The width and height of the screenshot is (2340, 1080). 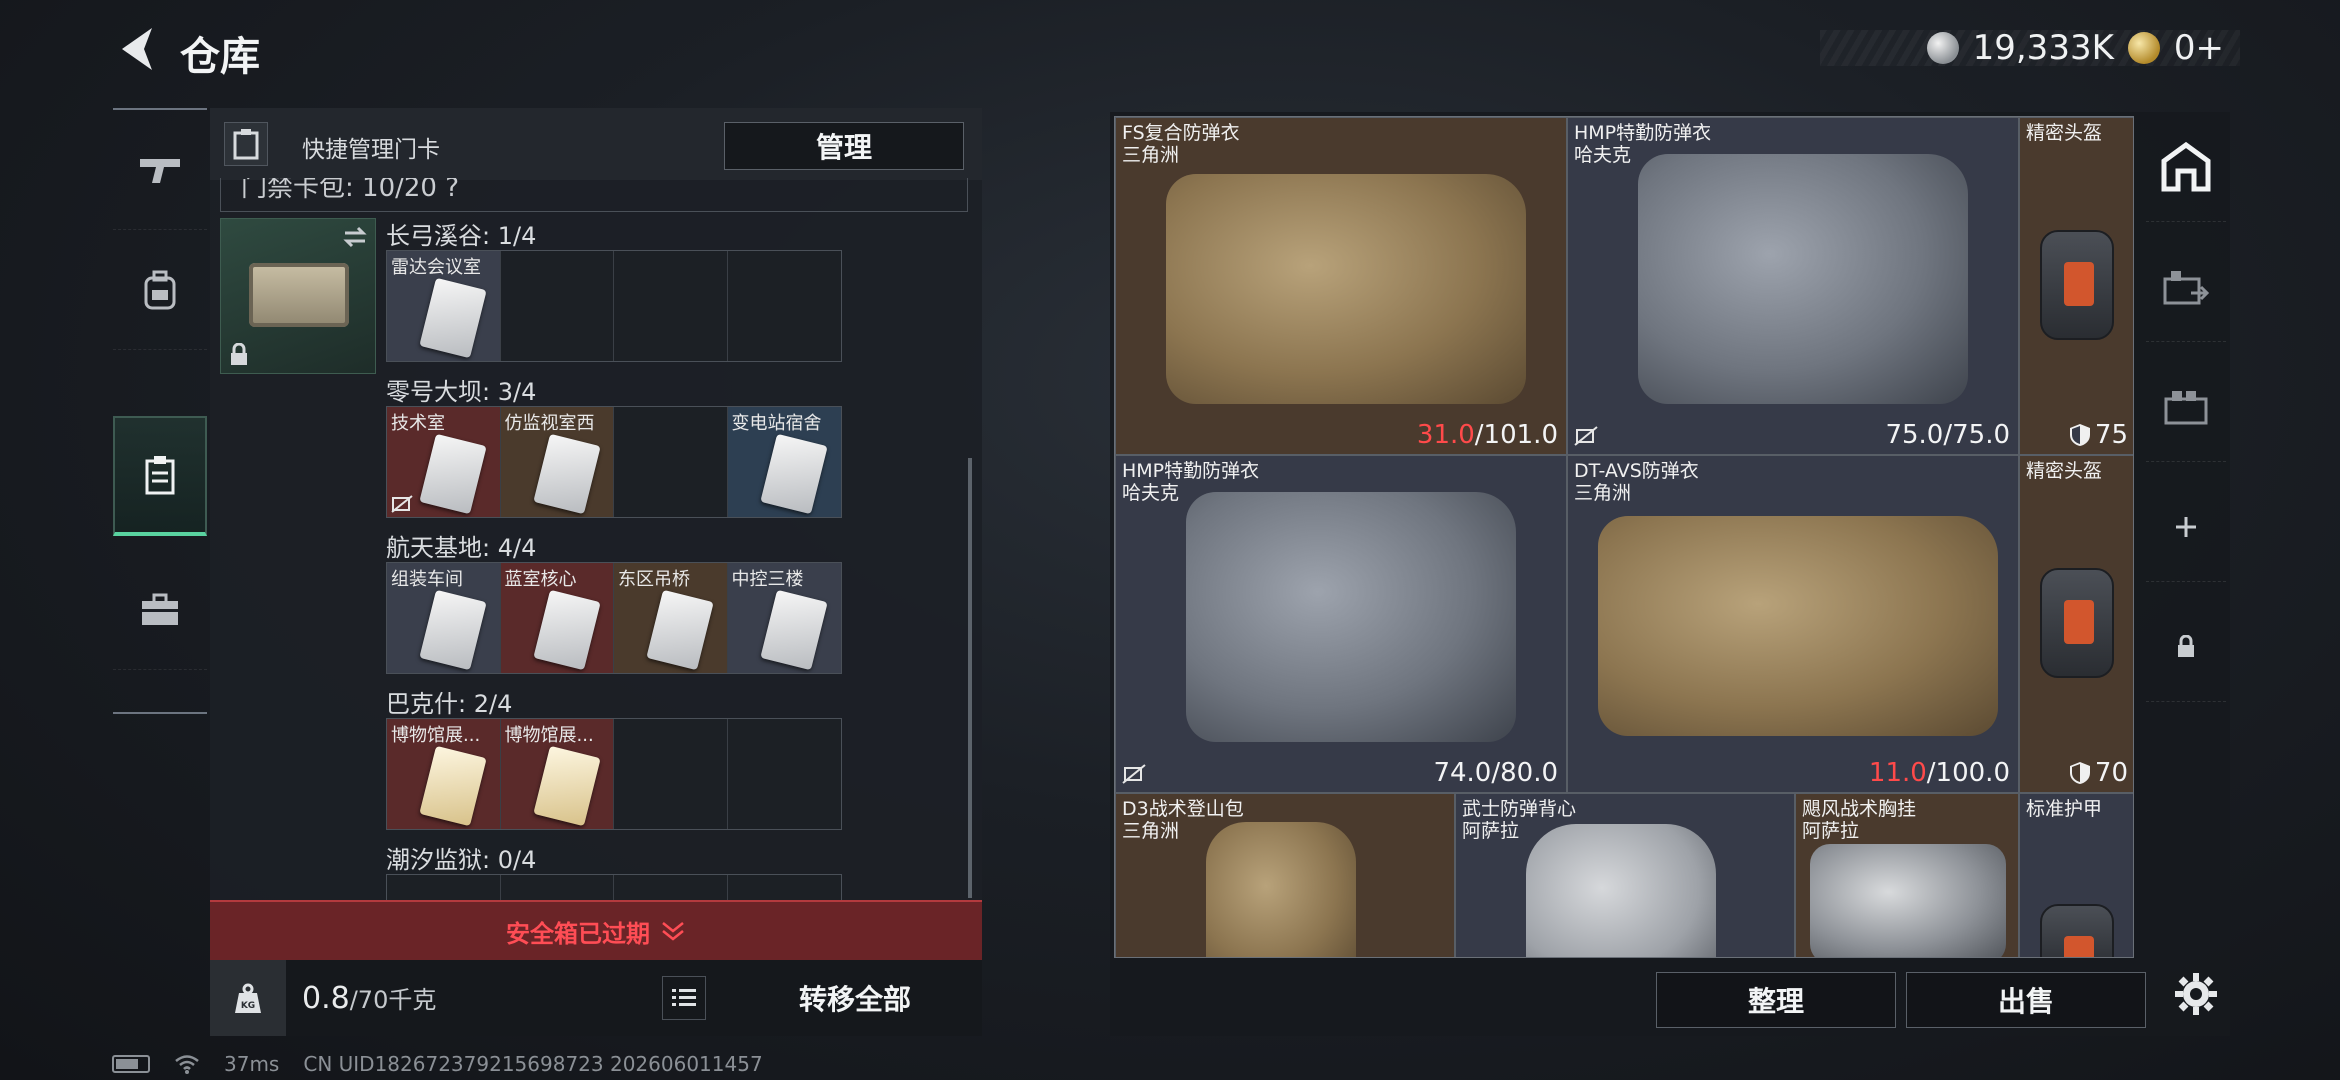 I want to click on silver-amount: 19,333K, so click(x=2043, y=48).